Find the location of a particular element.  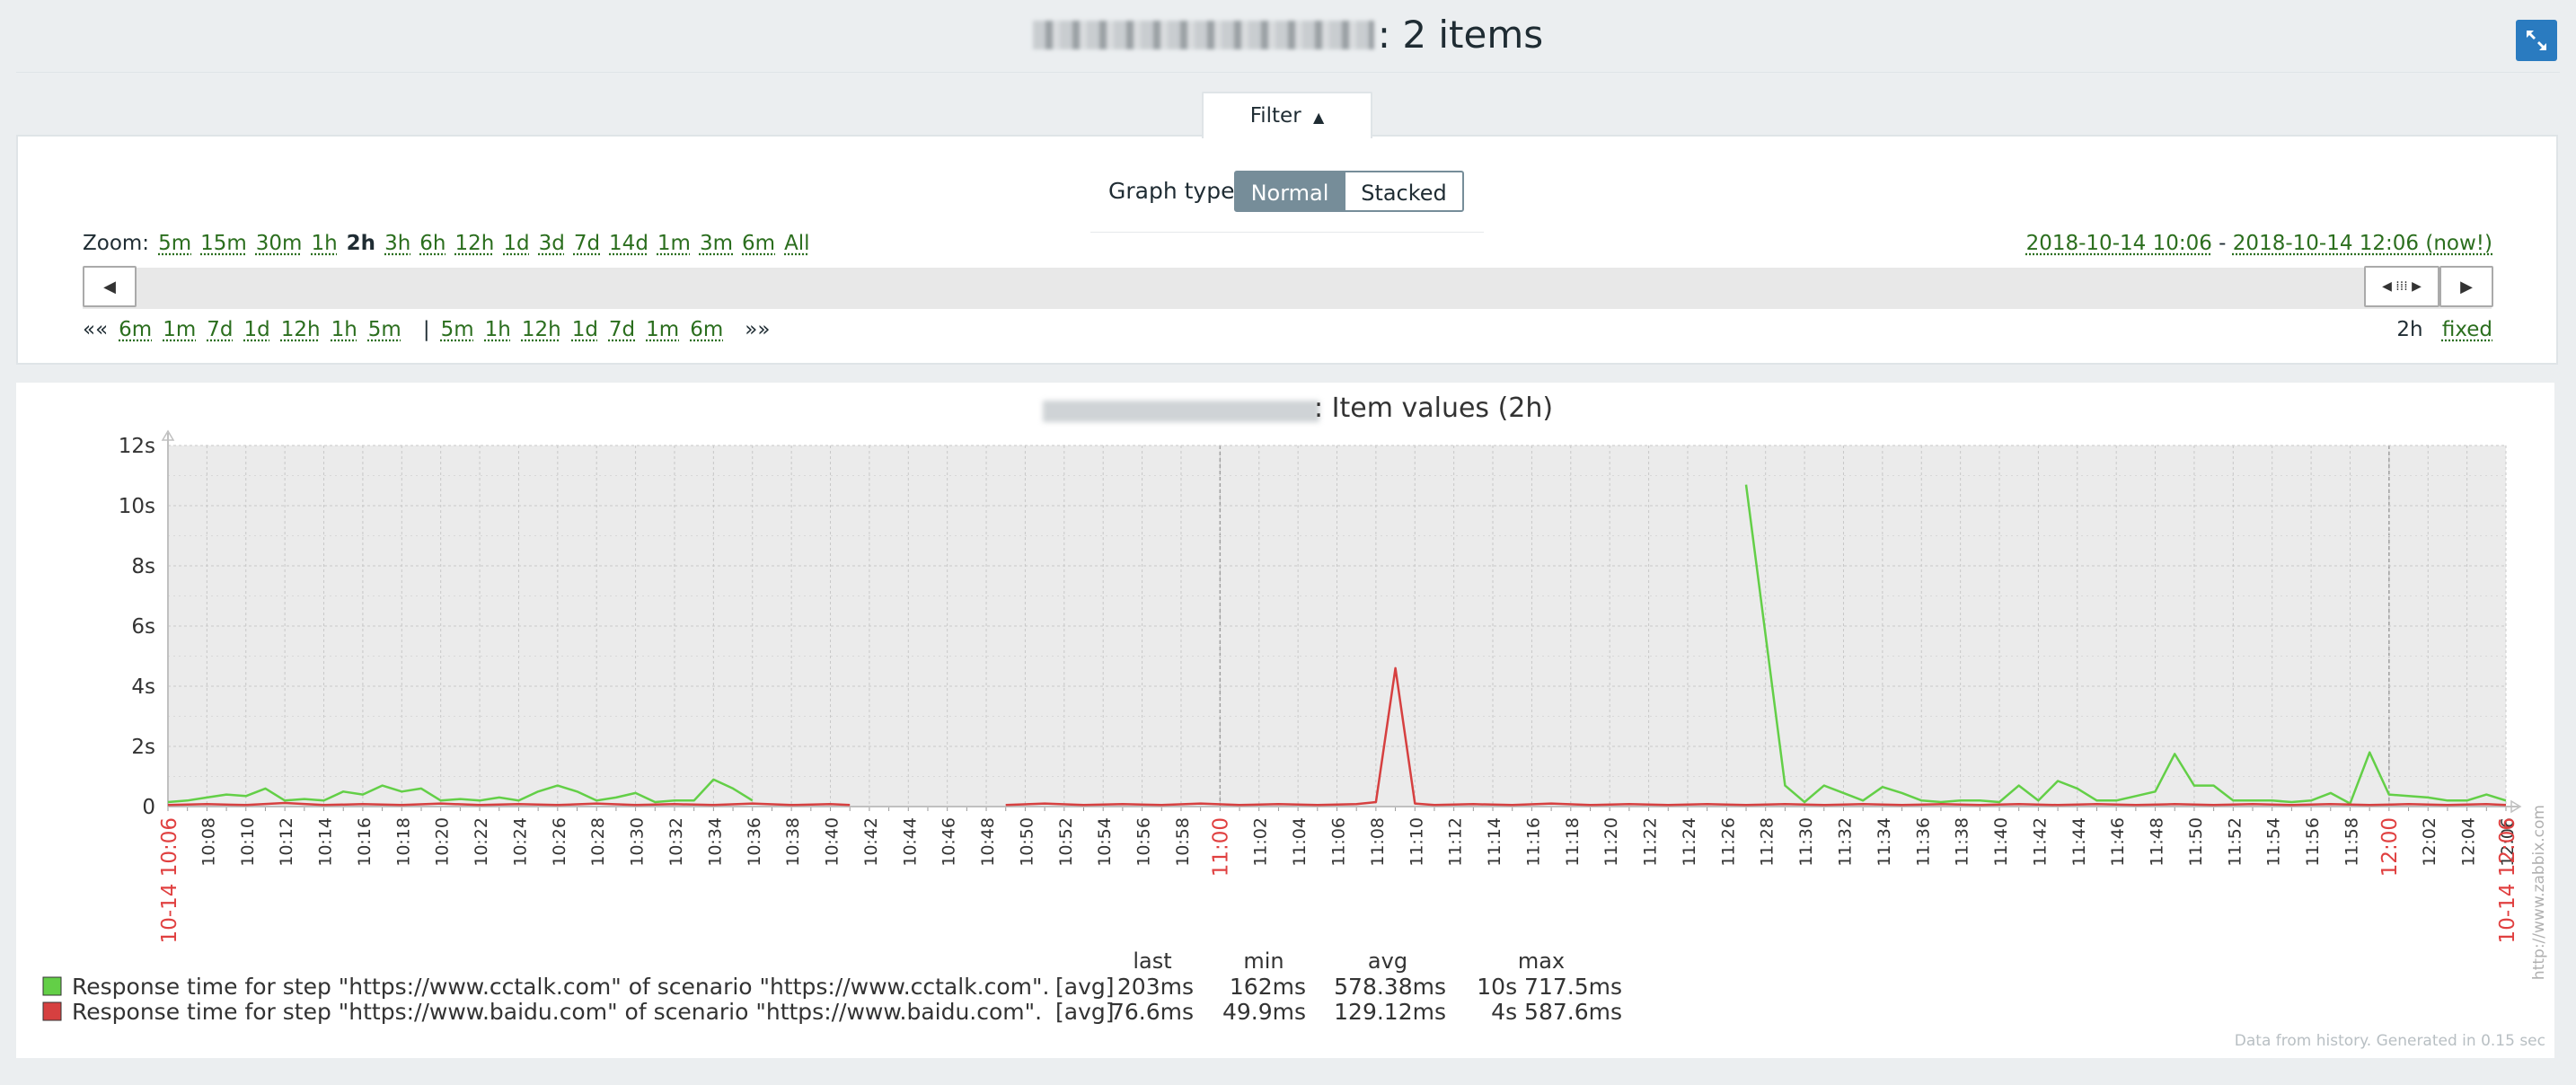

nav-back-12h: 12h is located at coordinates (301, 329).